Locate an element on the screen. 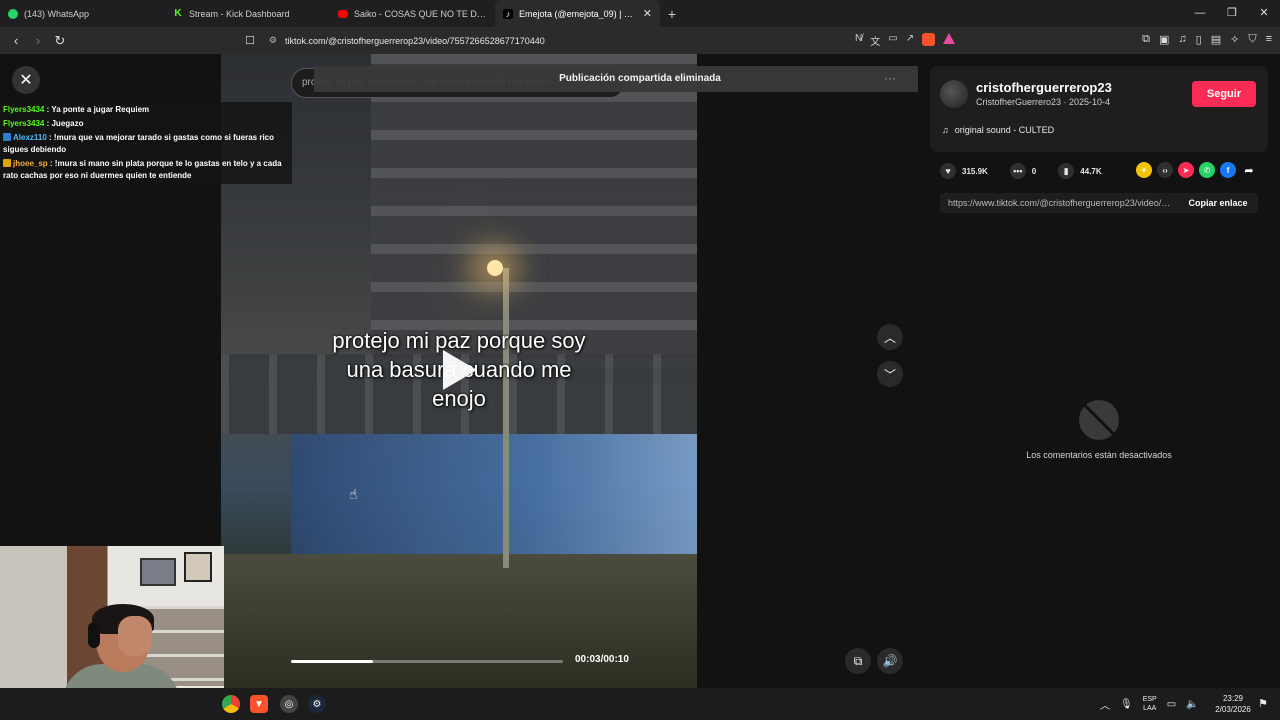  save-count: 44.7K is located at coordinates (1091, 171).